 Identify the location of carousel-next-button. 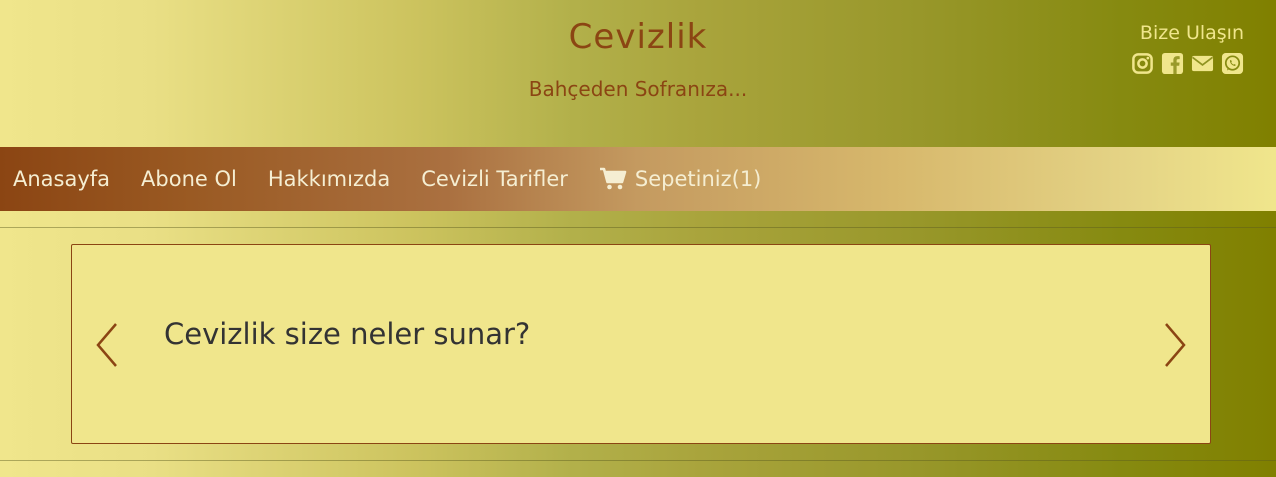
(1175, 345).